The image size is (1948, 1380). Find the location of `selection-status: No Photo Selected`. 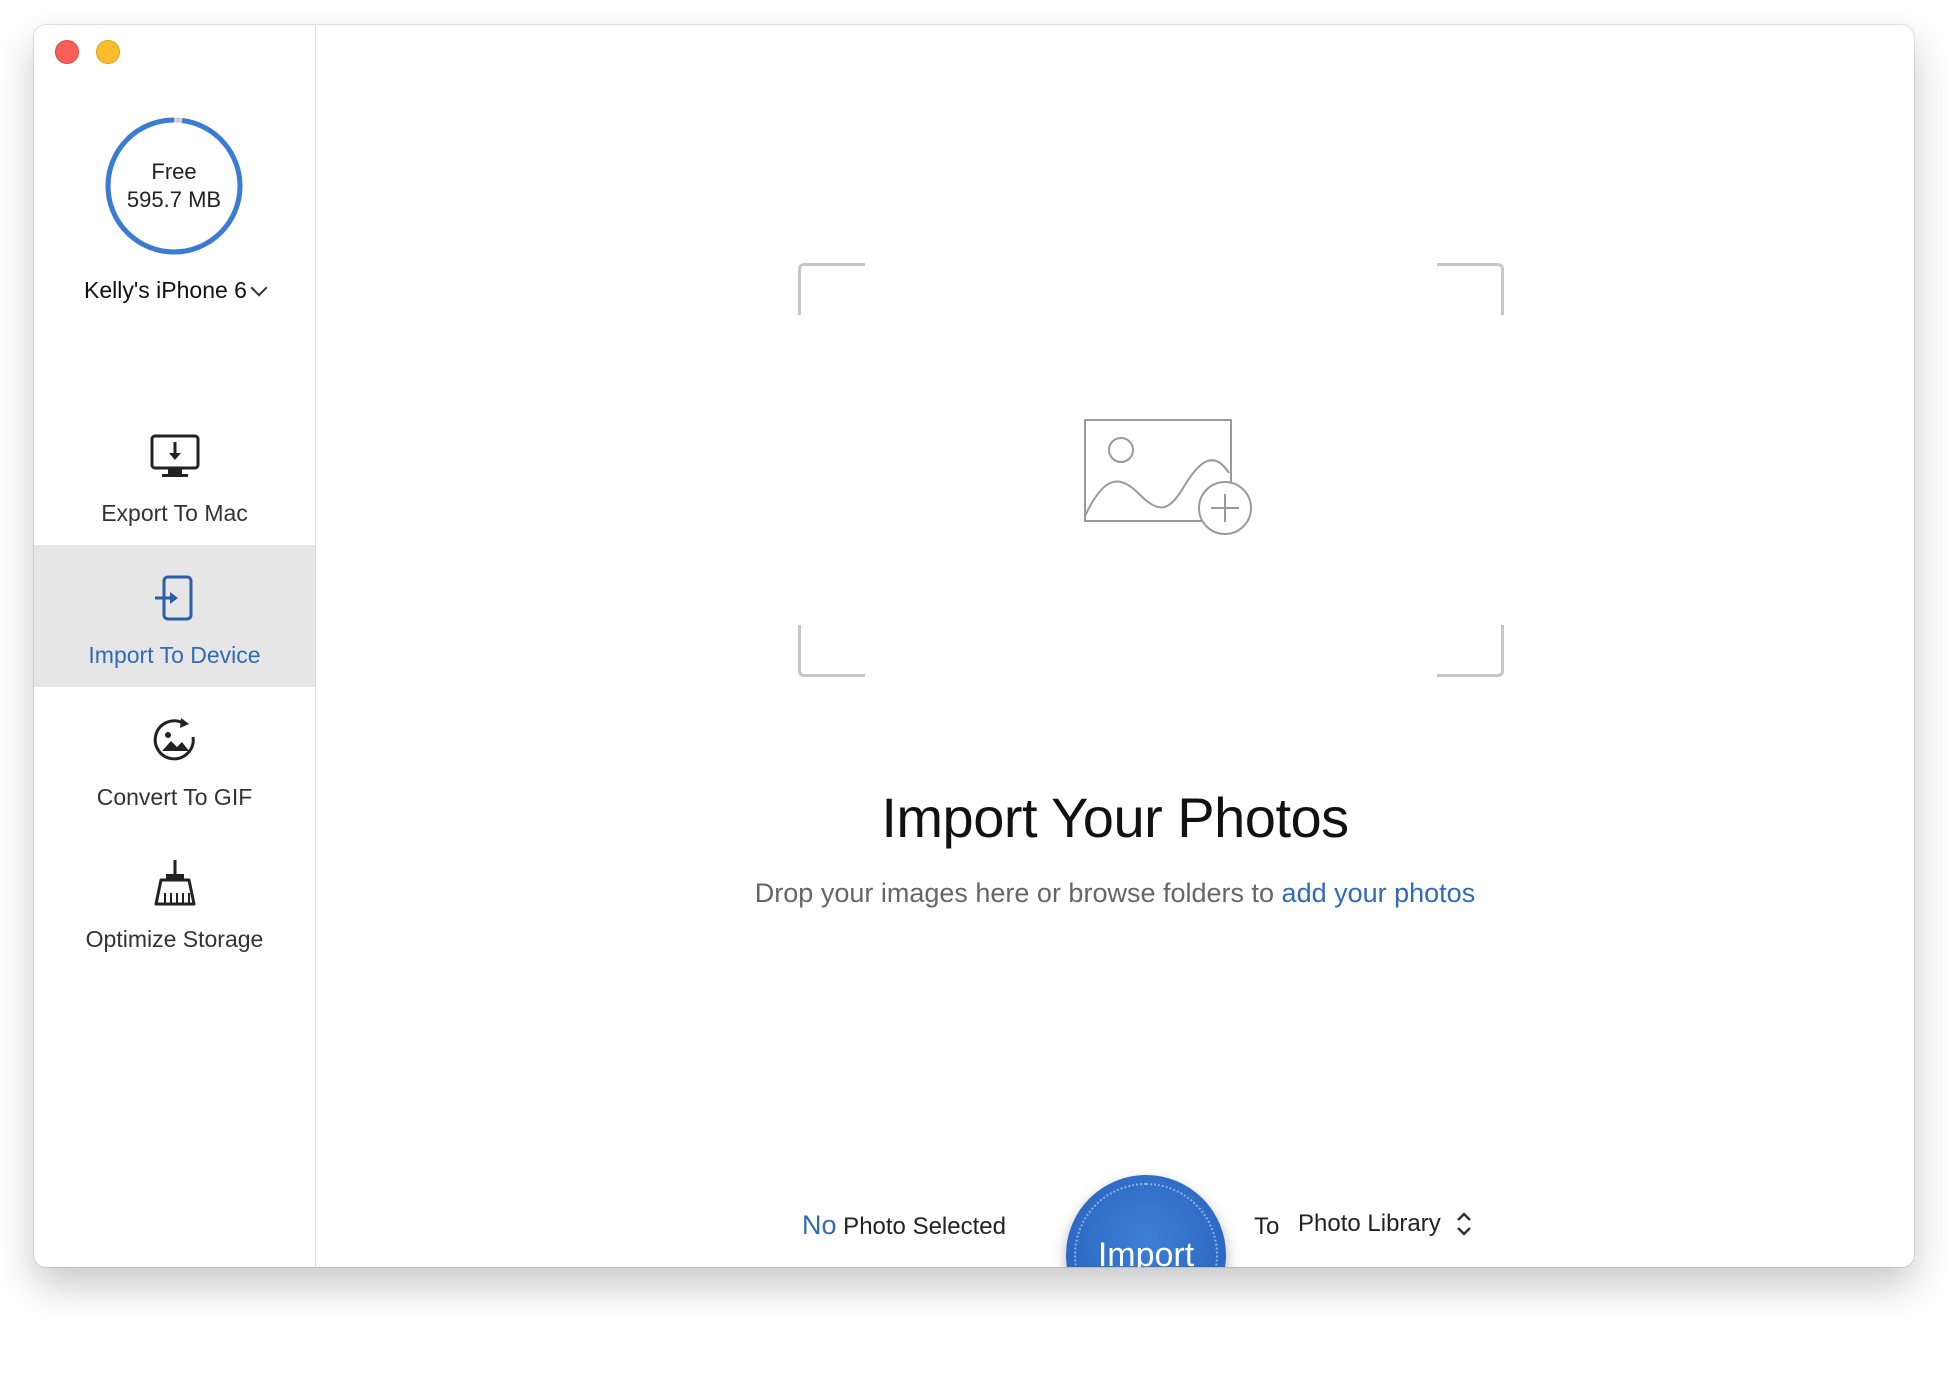

selection-status: No Photo Selected is located at coordinates (904, 1225).